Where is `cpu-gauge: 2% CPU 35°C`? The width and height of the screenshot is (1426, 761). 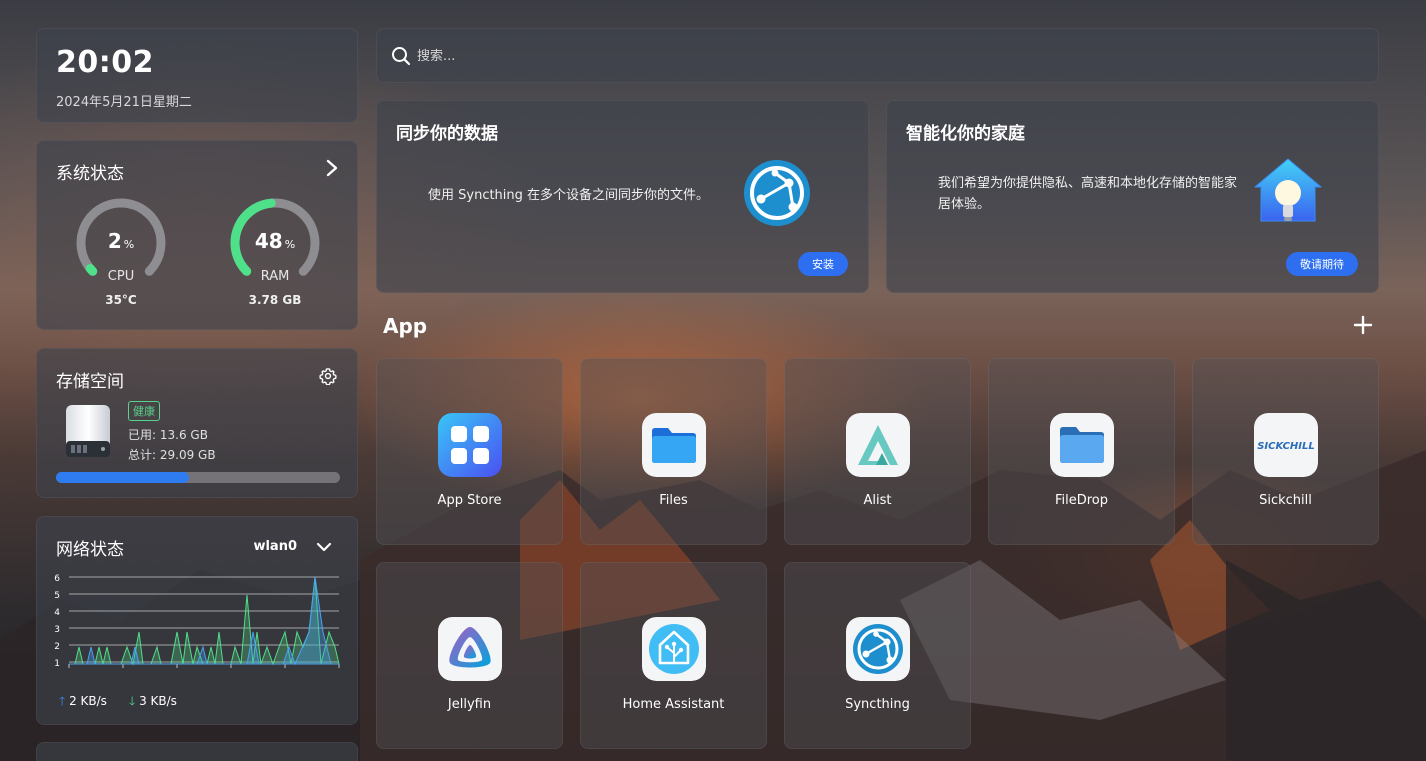
cpu-gauge: 2% CPU 35°C is located at coordinates (121, 250).